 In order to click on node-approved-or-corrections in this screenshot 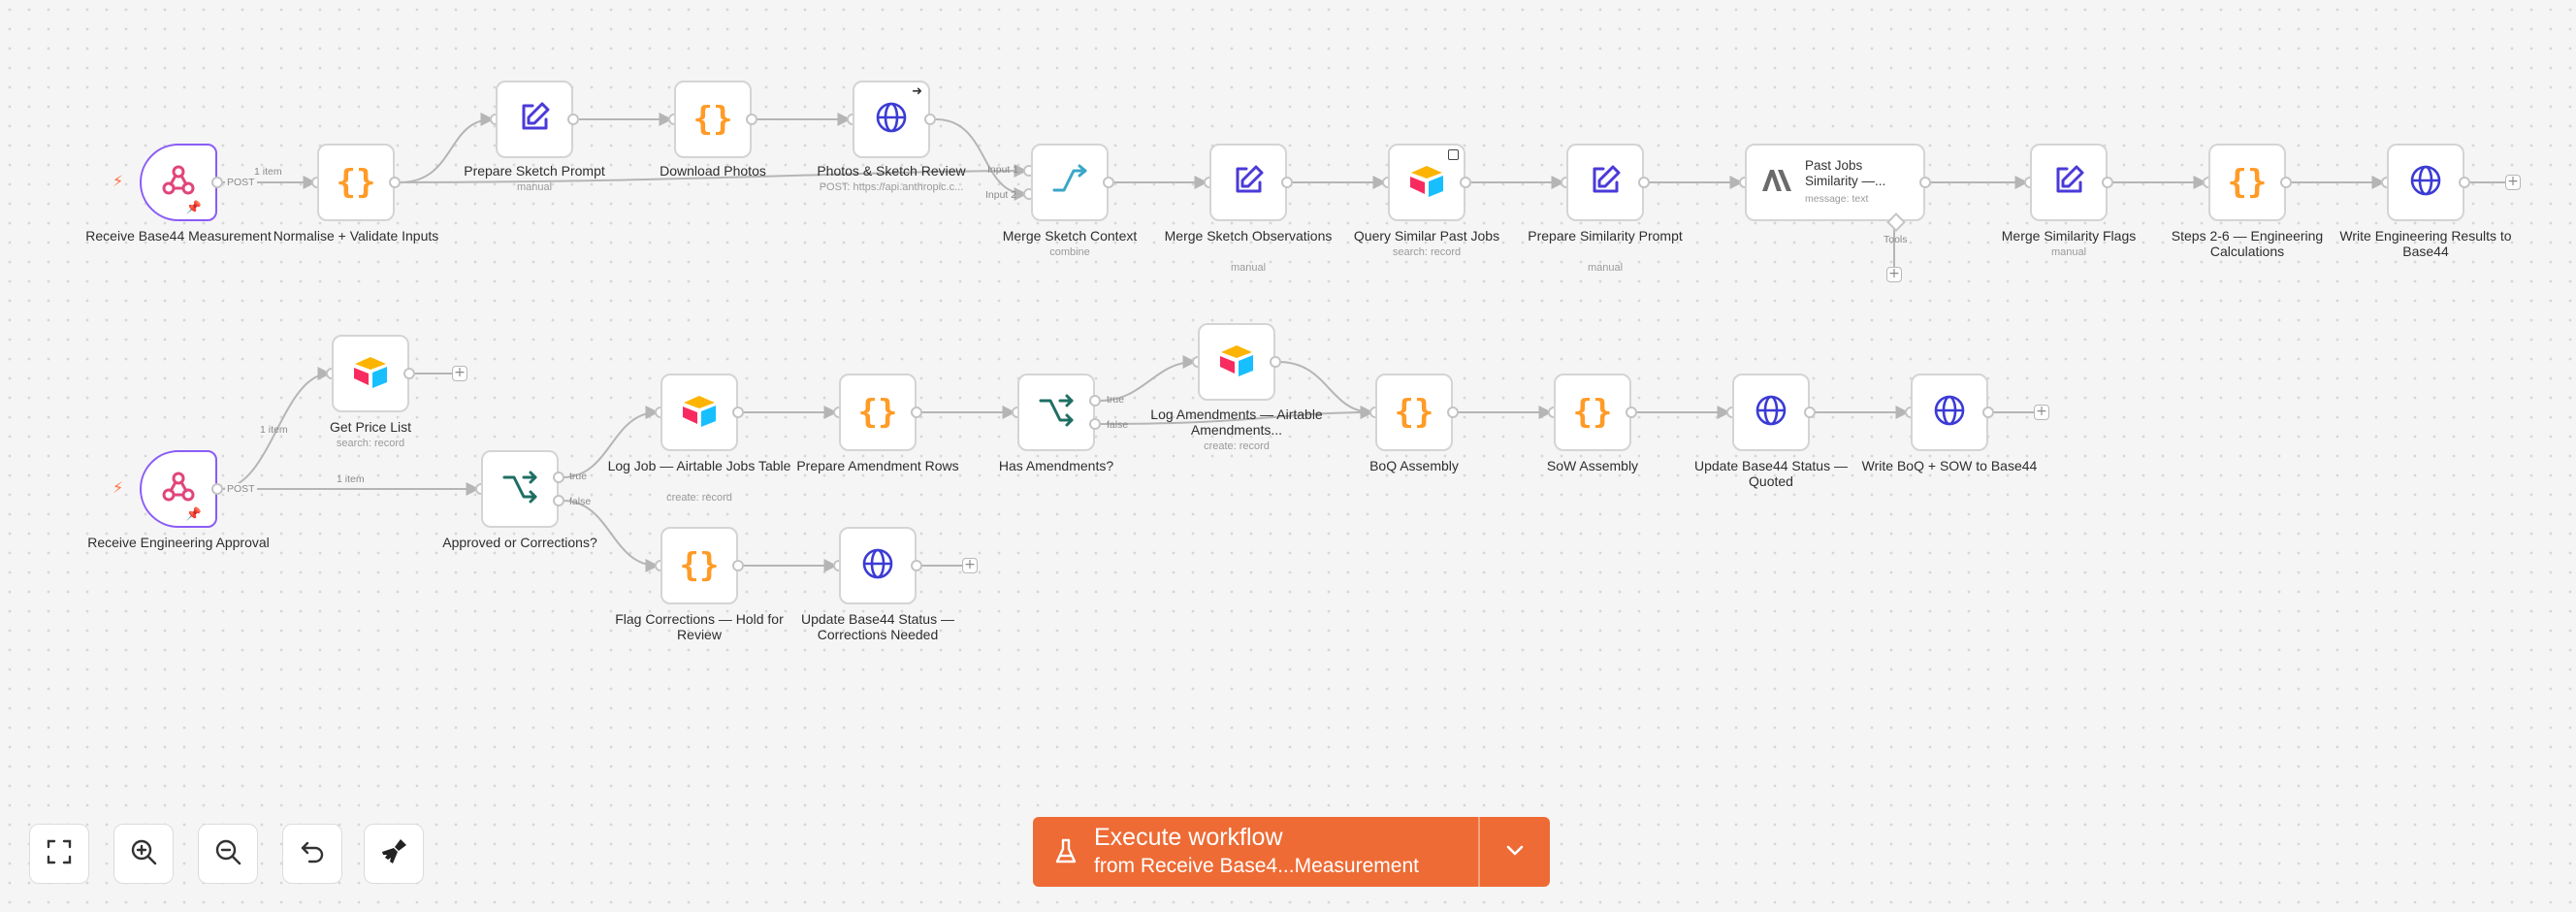, I will do `click(520, 489)`.